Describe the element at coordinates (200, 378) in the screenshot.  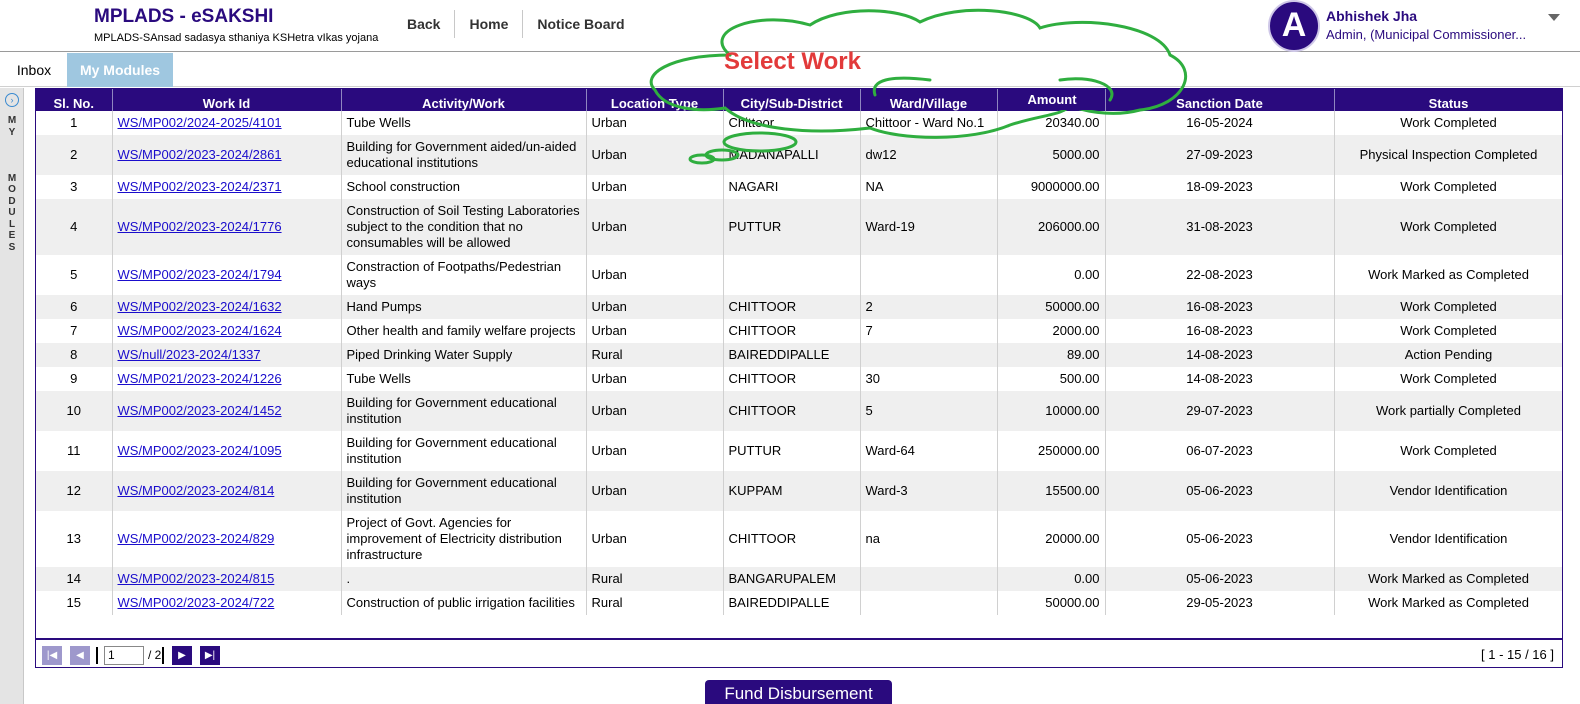
I see `work-id-link: WS/MP021/2023-2024/1226` at that location.